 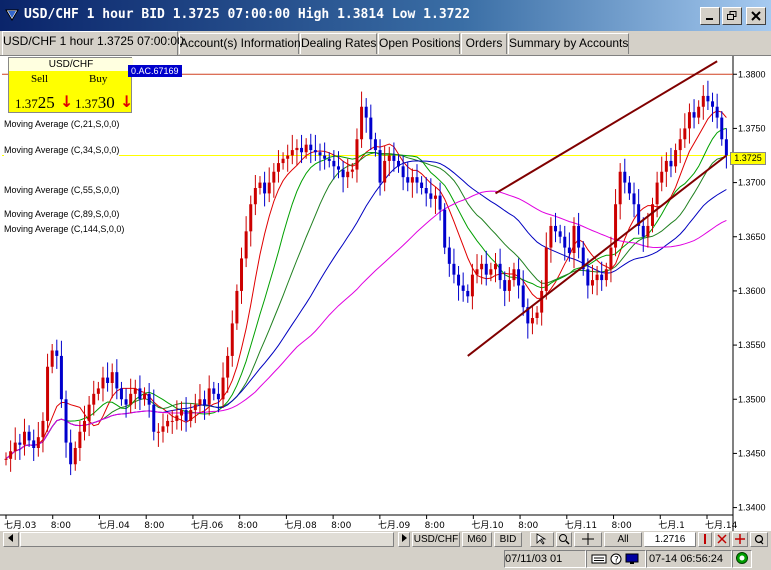 I want to click on indicator-label: Moving Average (C,144,S,0,0), so click(x=64, y=230).